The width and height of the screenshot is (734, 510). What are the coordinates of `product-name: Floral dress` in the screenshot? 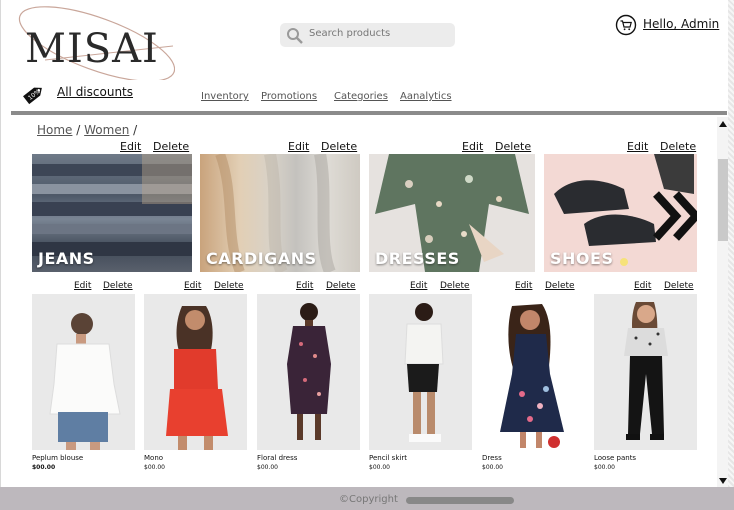 It's located at (277, 458).